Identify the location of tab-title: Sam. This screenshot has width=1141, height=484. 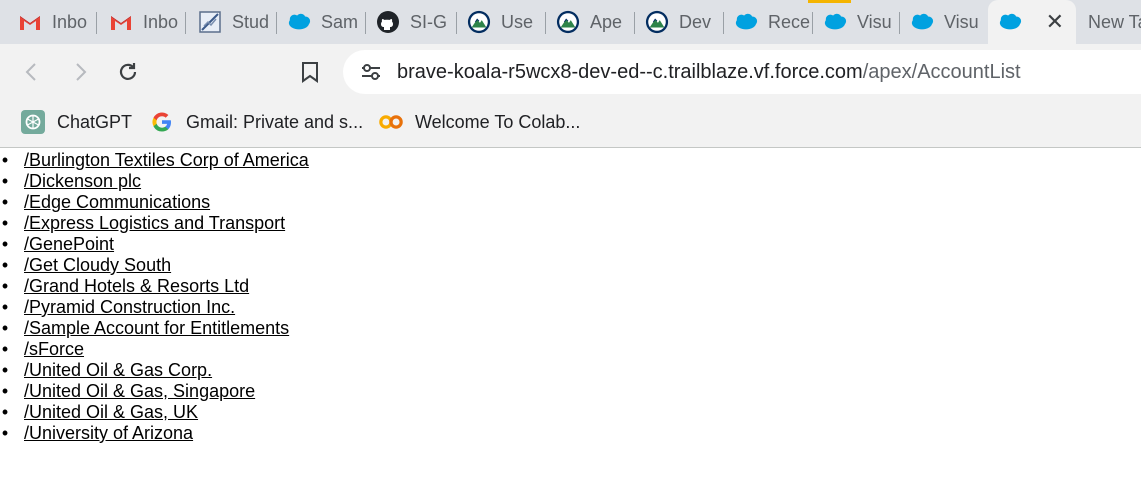
(340, 21).